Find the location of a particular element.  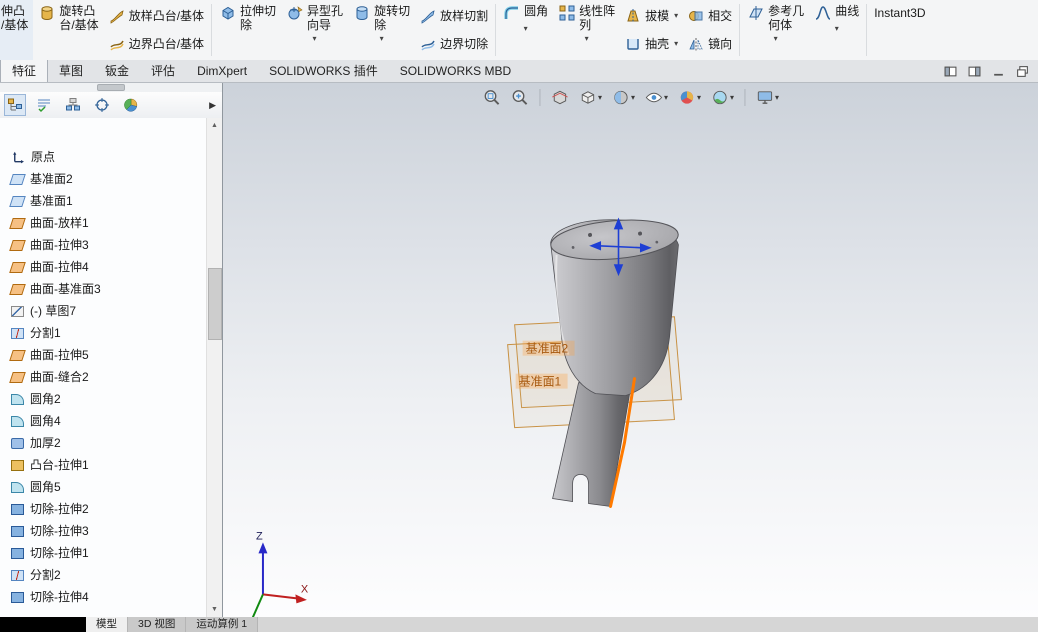

reference-geometry-label: 参考几 is located at coordinates (786, 11).